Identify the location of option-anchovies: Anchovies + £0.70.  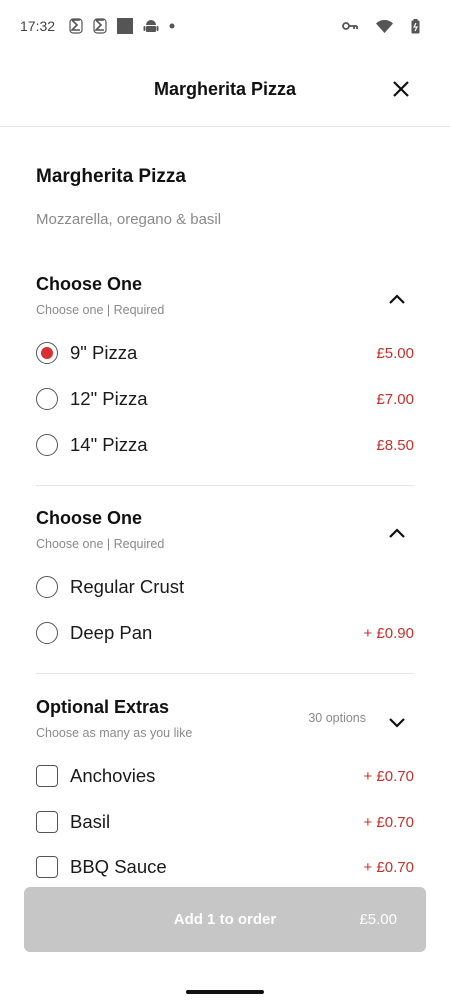
(225, 776).